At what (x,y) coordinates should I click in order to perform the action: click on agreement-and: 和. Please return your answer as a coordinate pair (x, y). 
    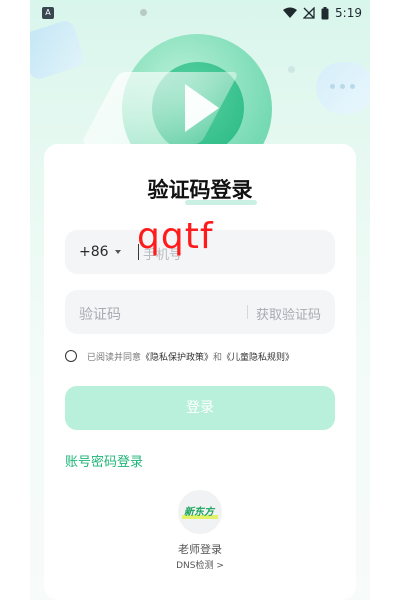
    Looking at the image, I should click on (218, 357).